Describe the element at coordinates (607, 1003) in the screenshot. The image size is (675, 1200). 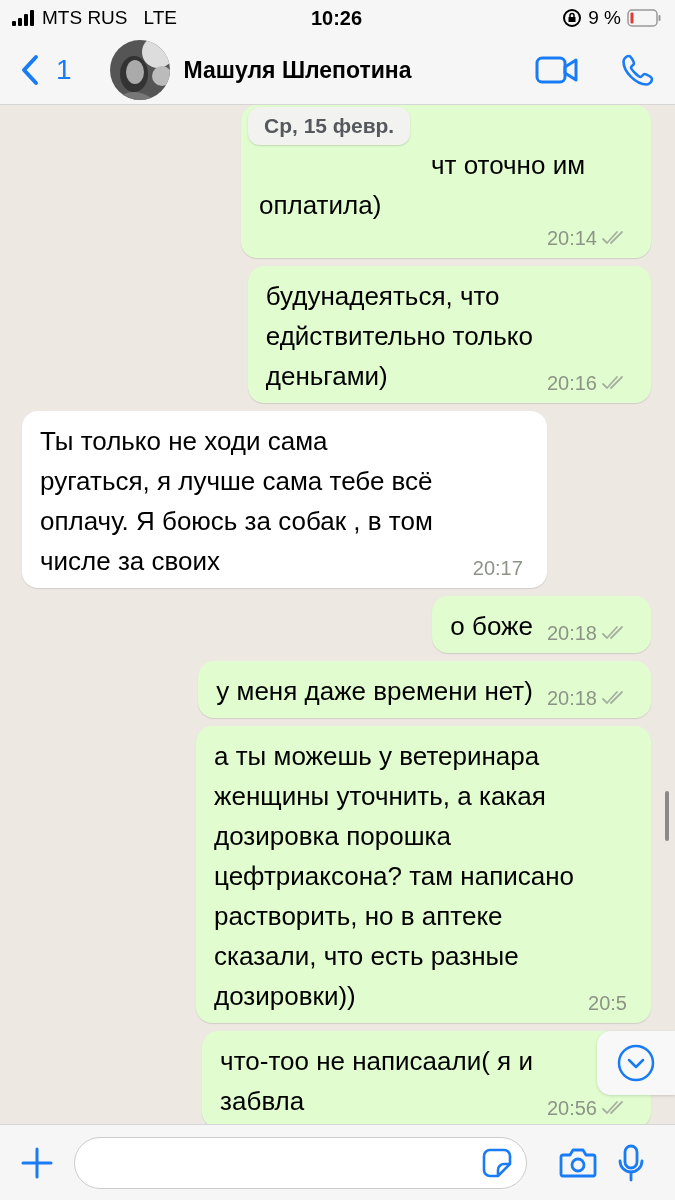
I see `message-time: 20:5` at that location.